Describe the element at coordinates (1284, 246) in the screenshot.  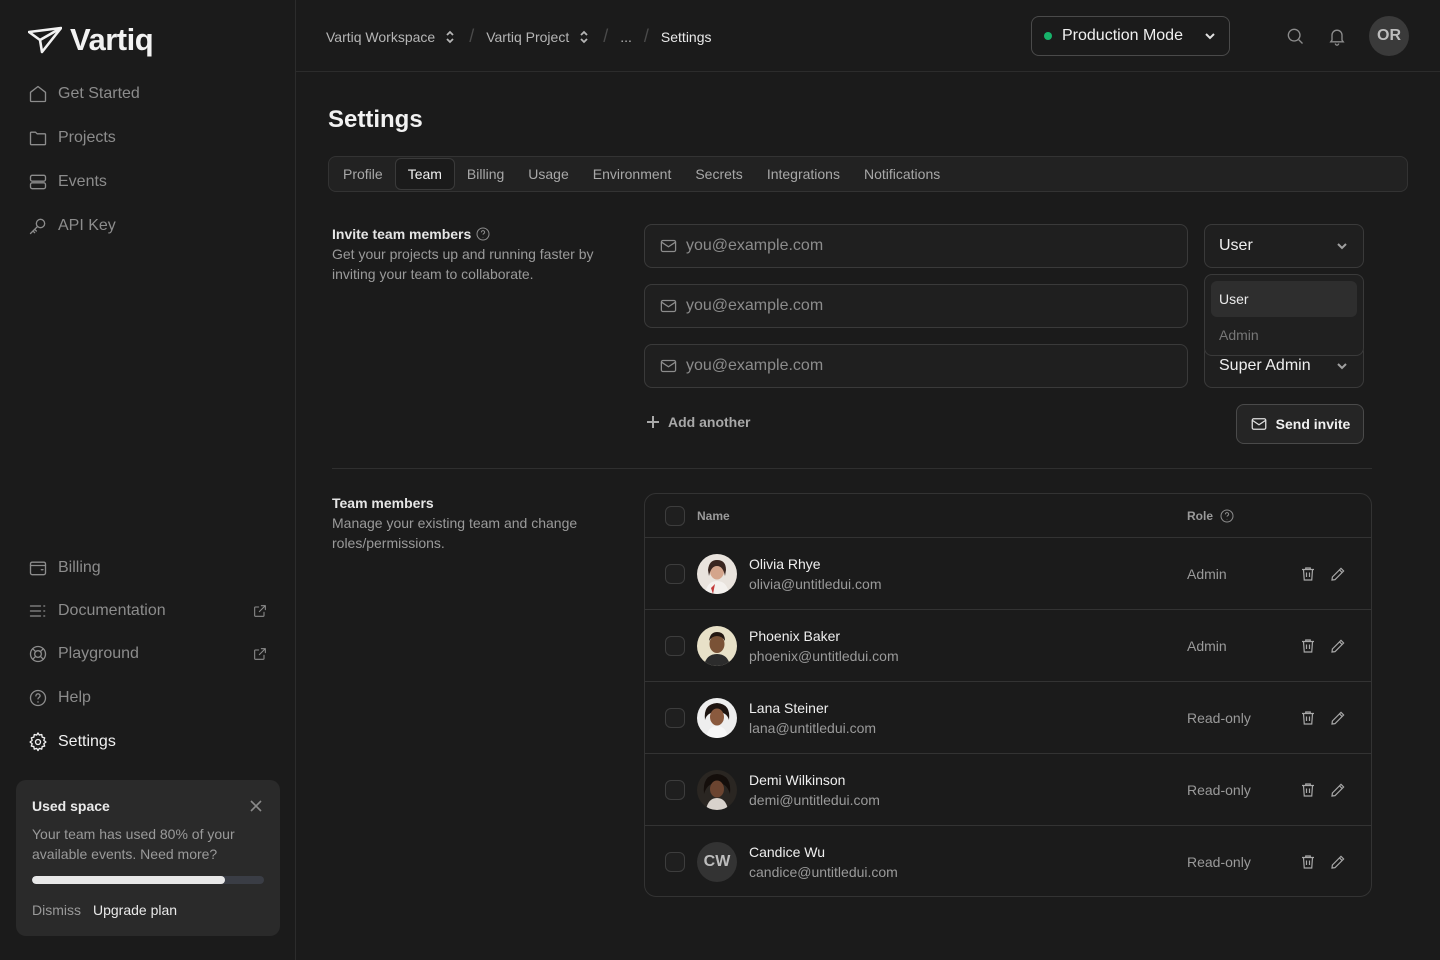
I see `role-select: User` at that location.